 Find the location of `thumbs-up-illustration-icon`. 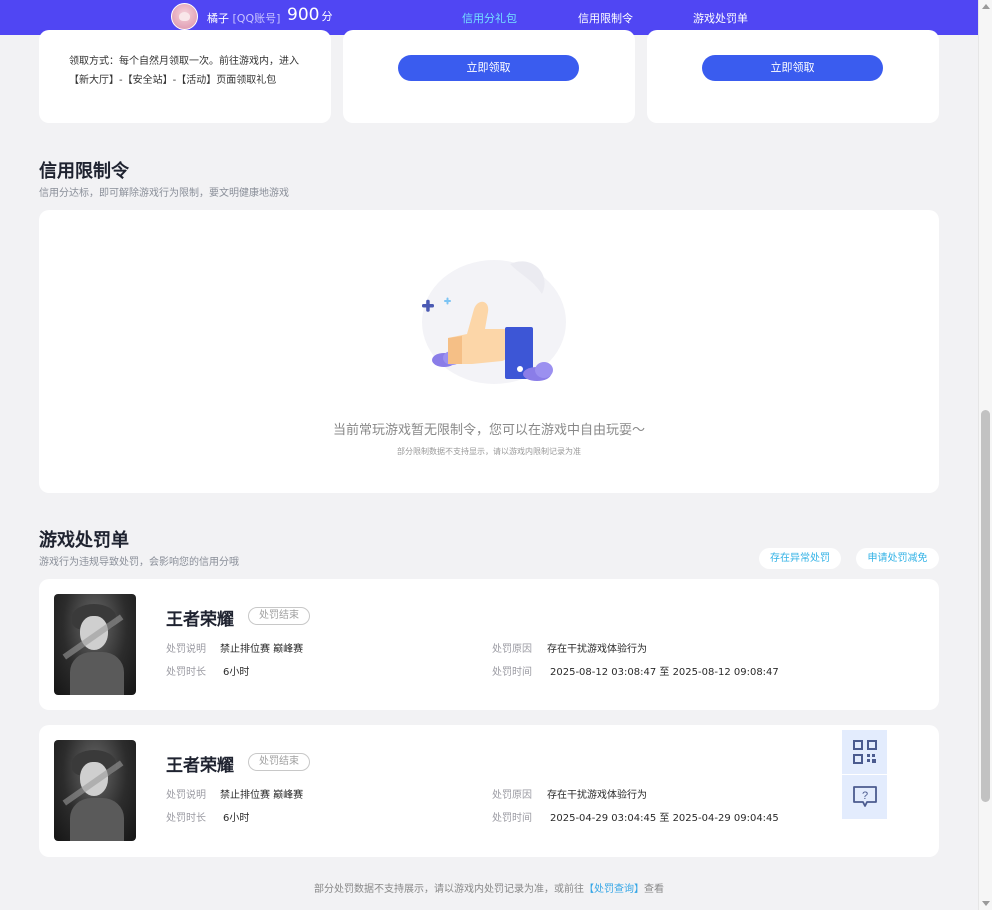

thumbs-up-illustration-icon is located at coordinates (494, 322).